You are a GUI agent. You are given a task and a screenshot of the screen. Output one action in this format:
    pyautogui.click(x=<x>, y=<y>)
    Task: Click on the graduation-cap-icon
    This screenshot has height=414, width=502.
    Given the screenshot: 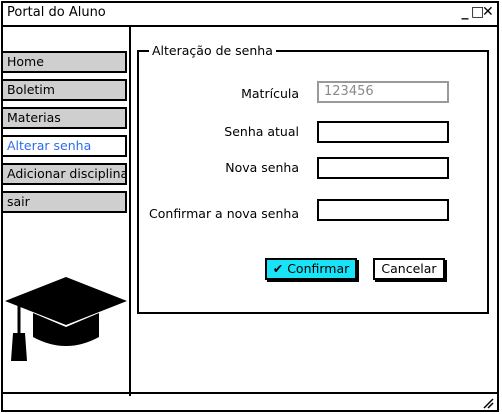 What is the action you would take?
    pyautogui.click(x=66, y=321)
    